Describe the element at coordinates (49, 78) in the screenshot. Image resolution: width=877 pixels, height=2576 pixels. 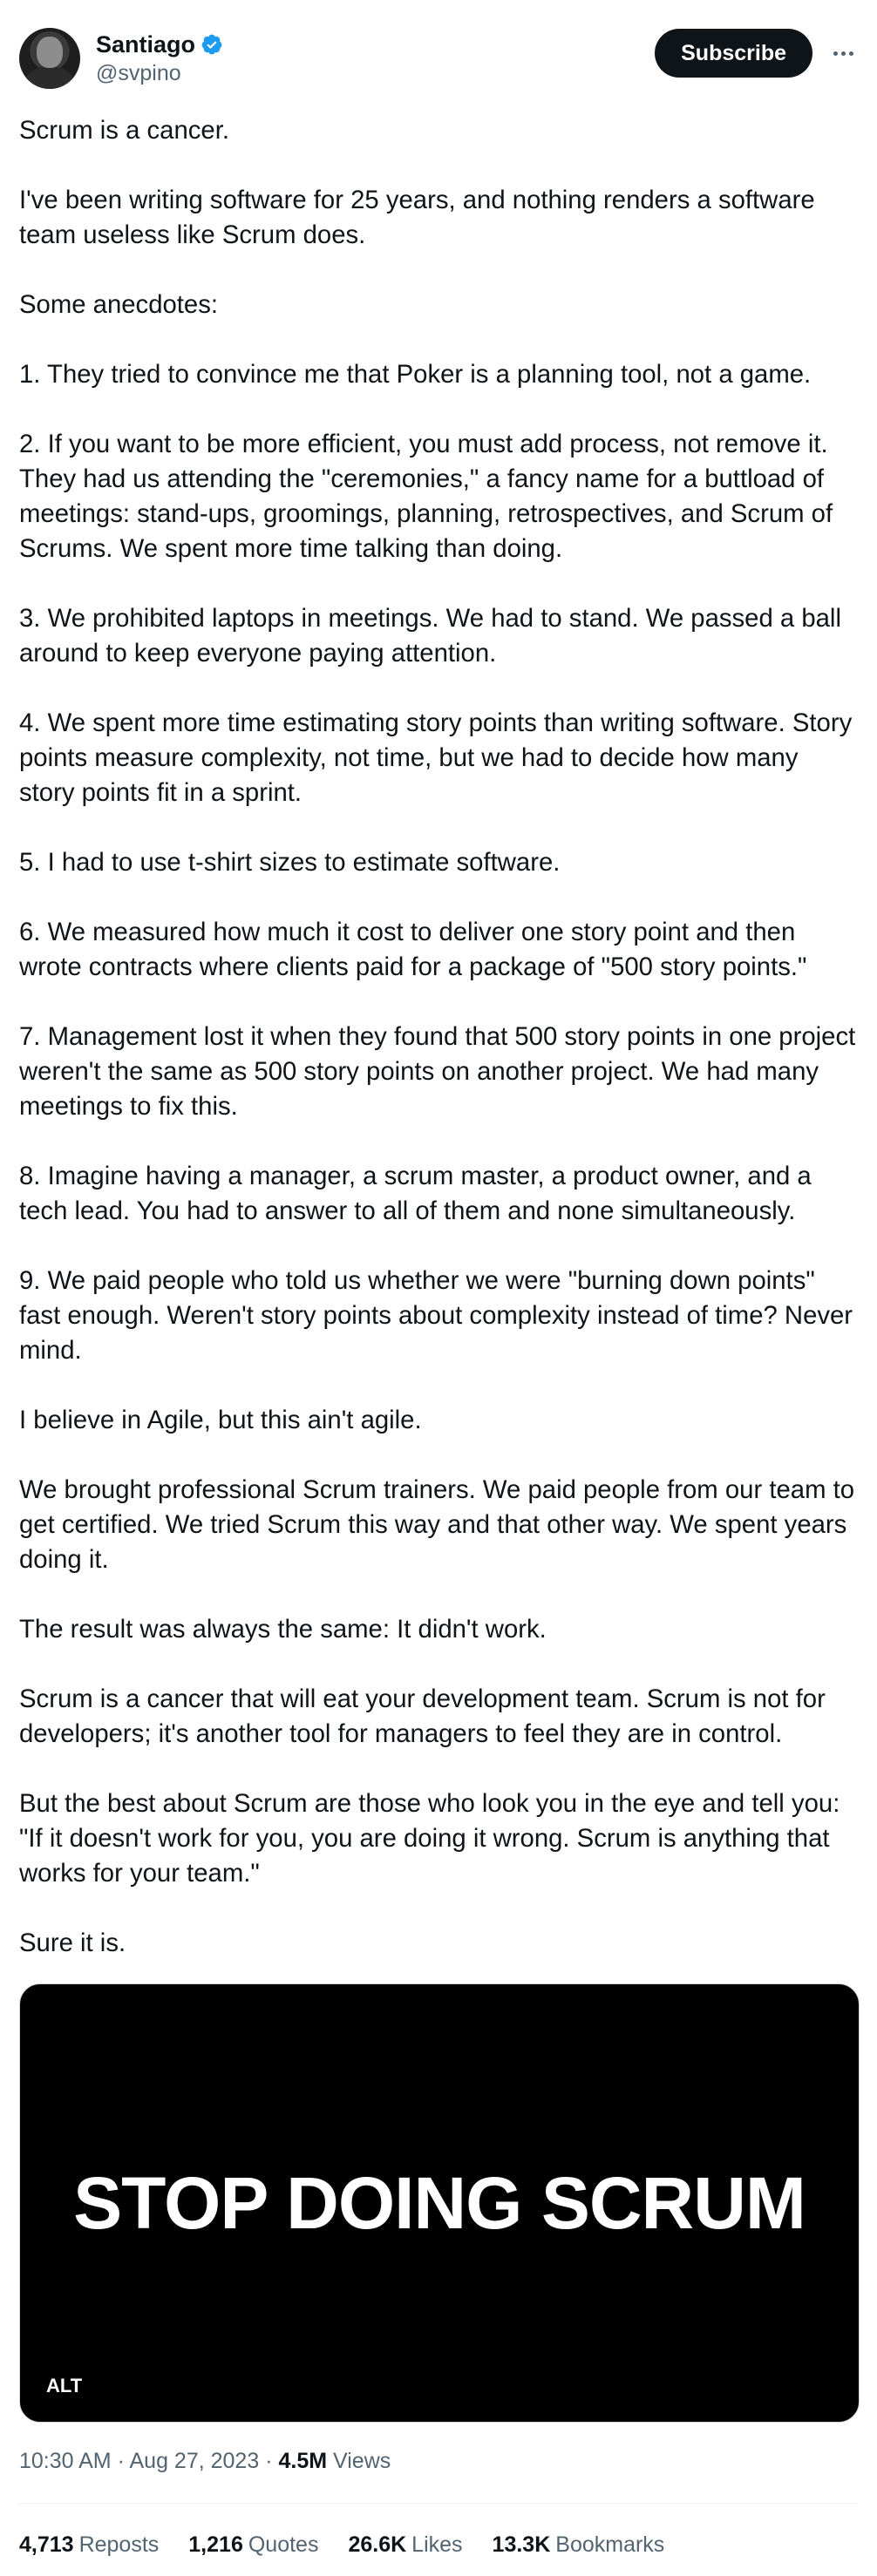
I see `avatar-shoulders` at that location.